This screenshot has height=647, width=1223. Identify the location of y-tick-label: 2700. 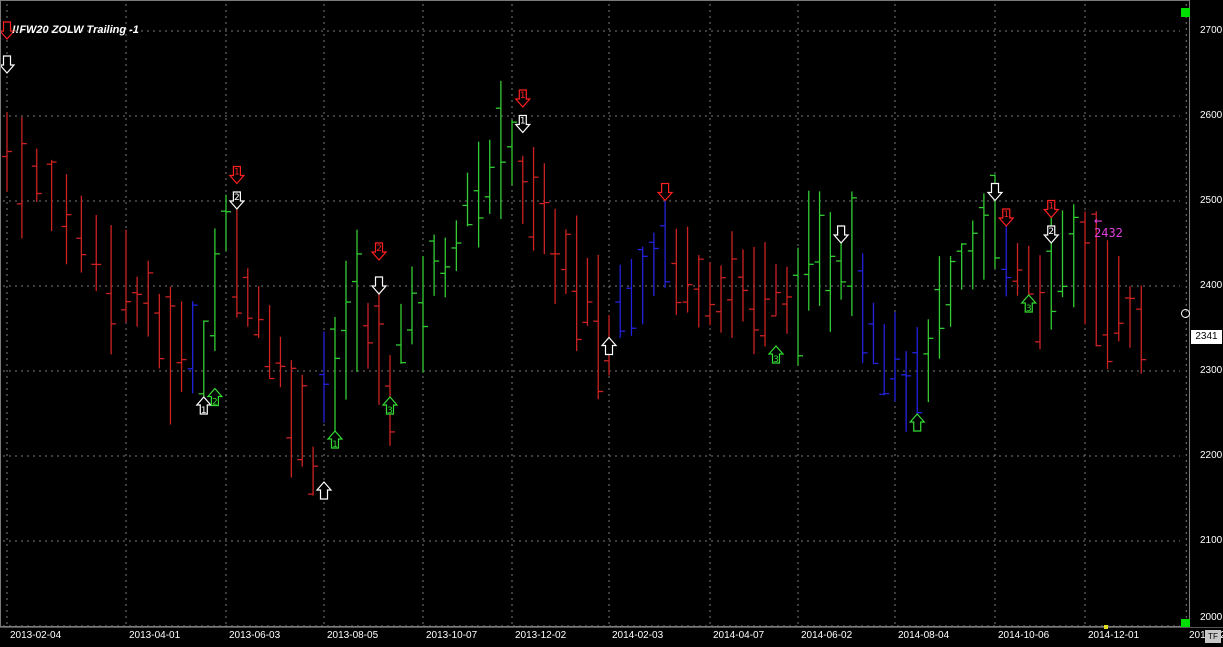
(1211, 30).